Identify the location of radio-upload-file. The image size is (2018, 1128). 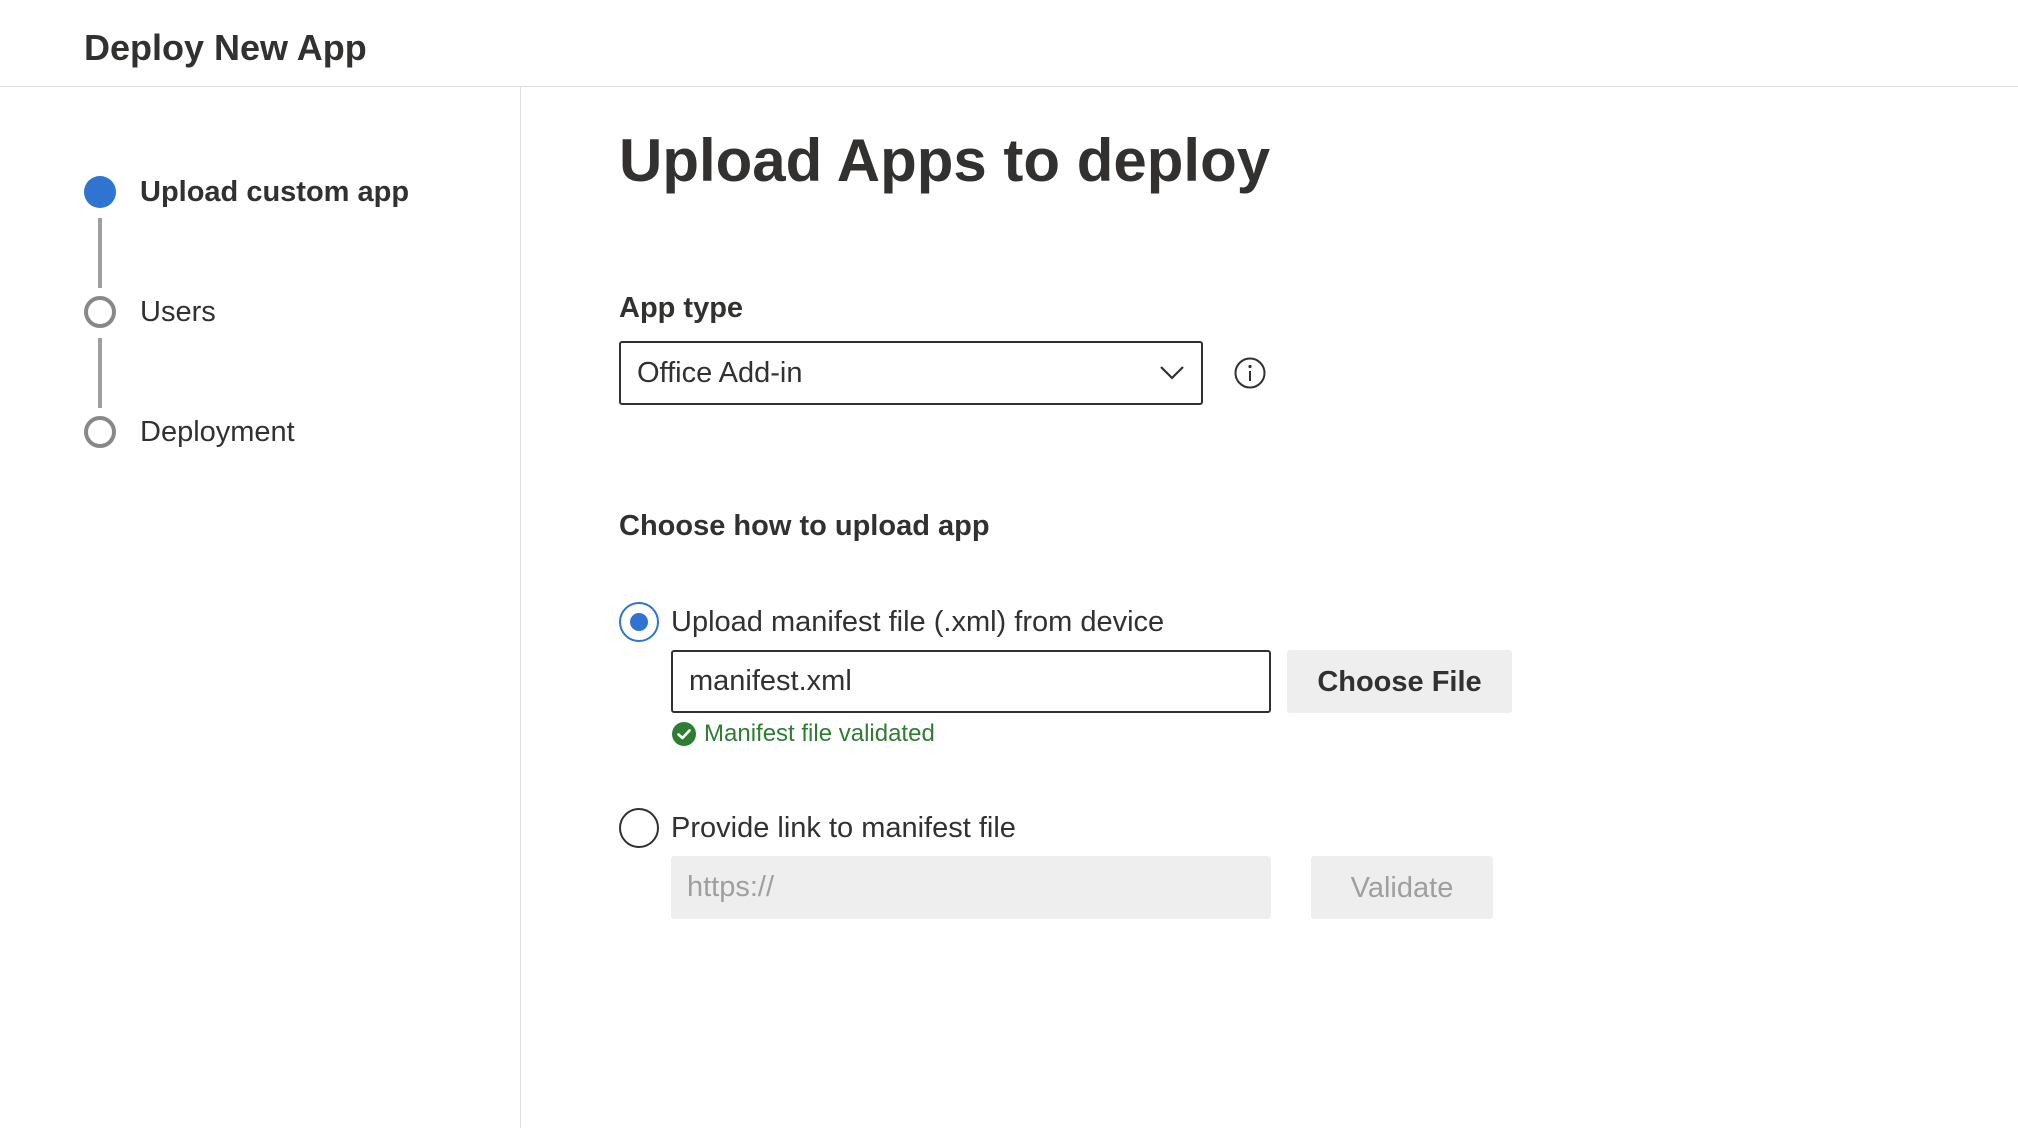
(639, 622).